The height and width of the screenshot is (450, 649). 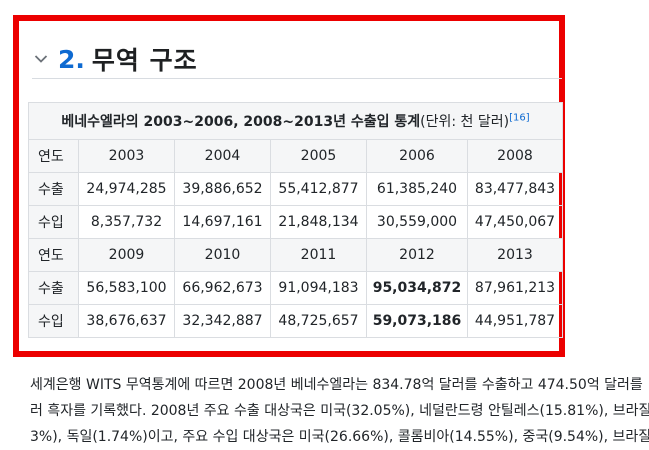 I want to click on export-cell: 55,412,877, so click(x=318, y=189).